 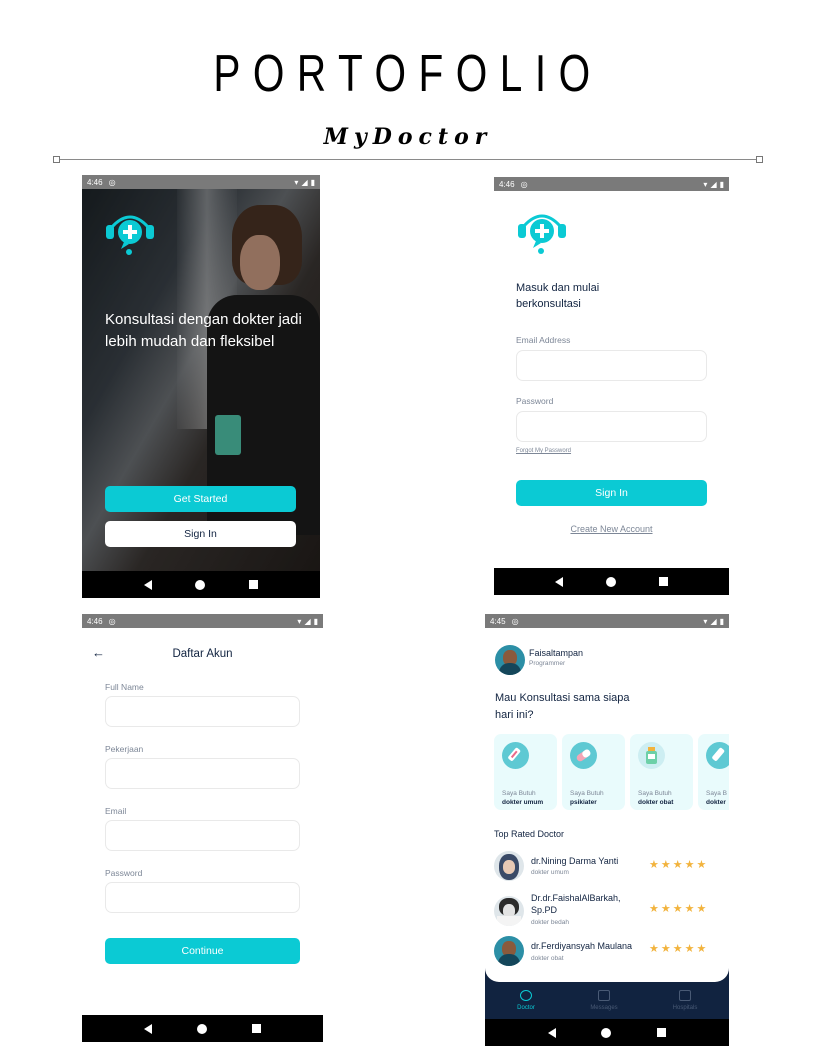 I want to click on app-logo-icon, so click(x=130, y=235).